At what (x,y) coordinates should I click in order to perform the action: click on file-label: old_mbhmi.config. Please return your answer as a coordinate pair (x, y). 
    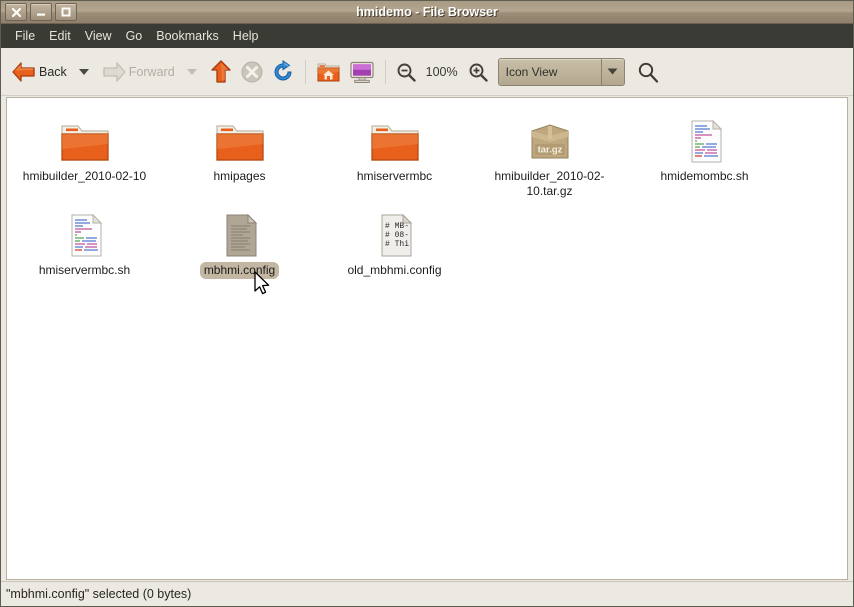
    Looking at the image, I should click on (394, 270).